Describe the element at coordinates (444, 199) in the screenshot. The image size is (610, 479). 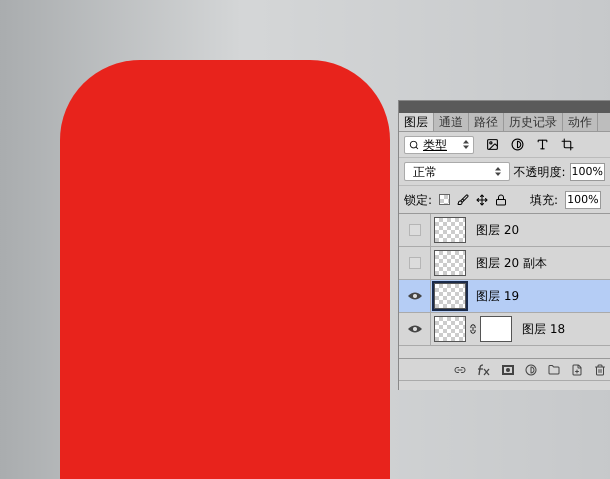
I see `lock-transparency-icon` at that location.